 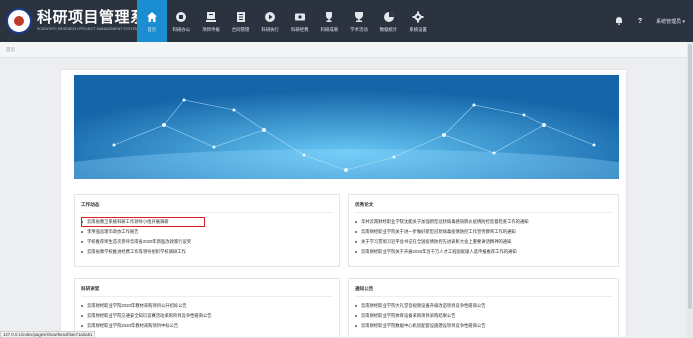 What do you see at coordinates (619, 21) in the screenshot?
I see `bell-icon` at bounding box center [619, 21].